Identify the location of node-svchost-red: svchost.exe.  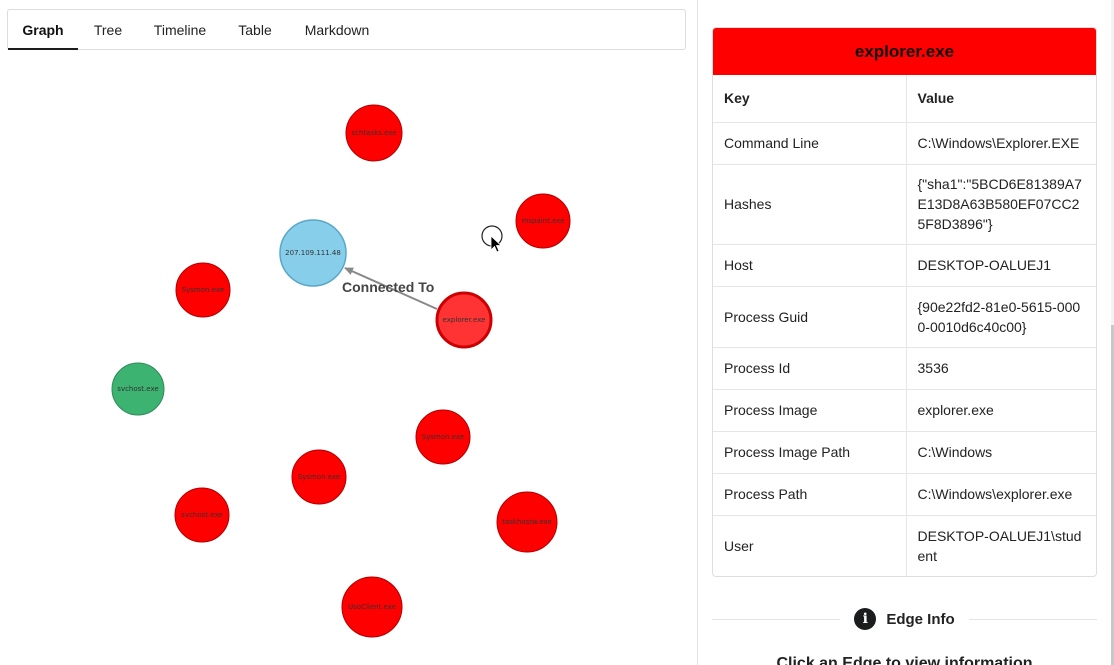
(202, 515).